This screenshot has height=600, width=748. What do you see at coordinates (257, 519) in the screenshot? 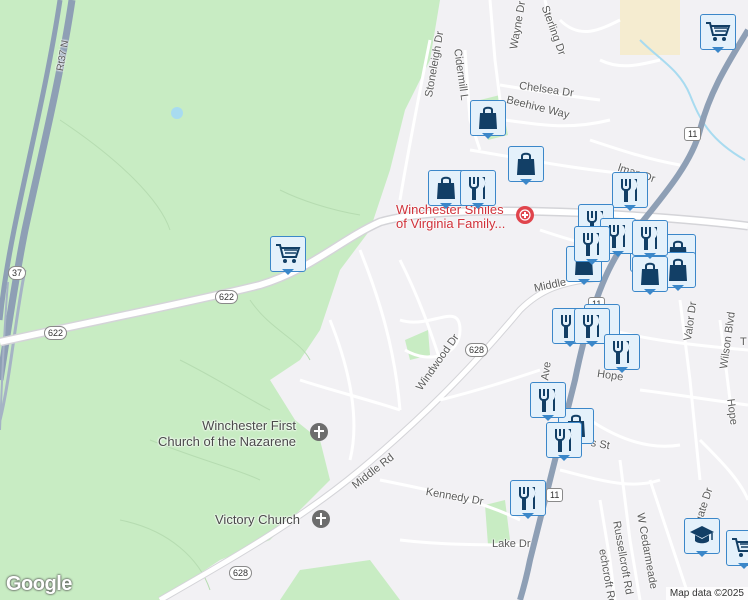
I see `victory-church-label: Victory Church` at bounding box center [257, 519].